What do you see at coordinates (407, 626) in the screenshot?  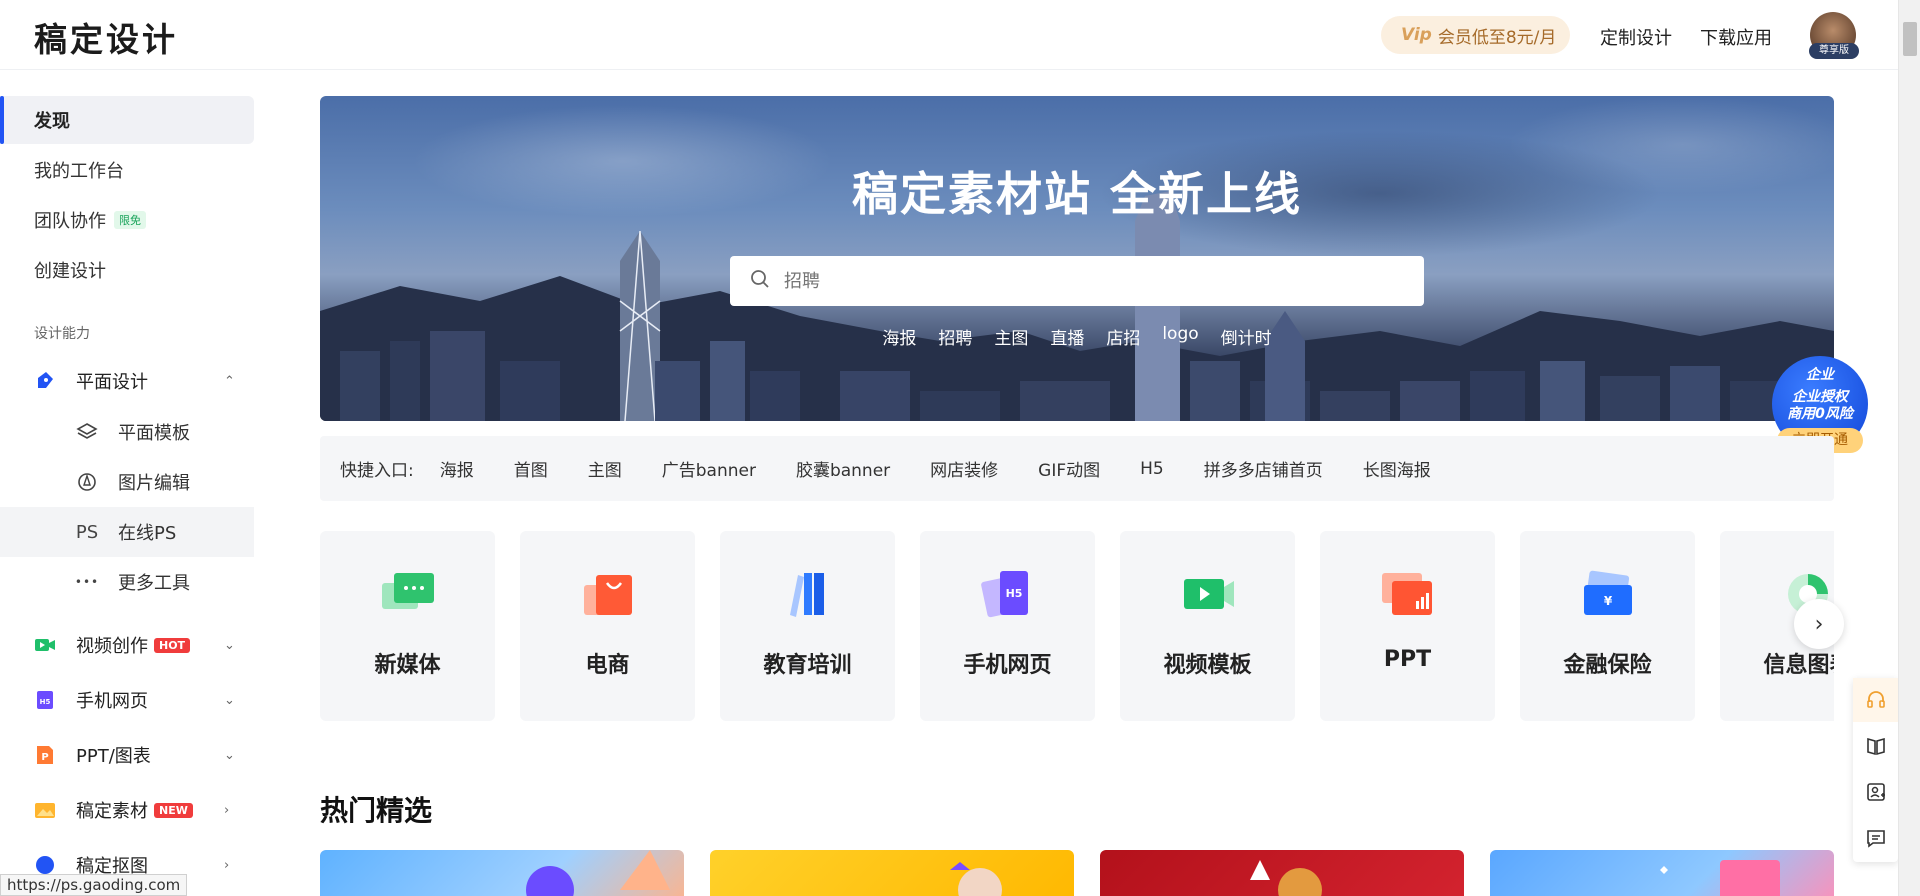 I see `category-card-new-media: 新媒体` at bounding box center [407, 626].